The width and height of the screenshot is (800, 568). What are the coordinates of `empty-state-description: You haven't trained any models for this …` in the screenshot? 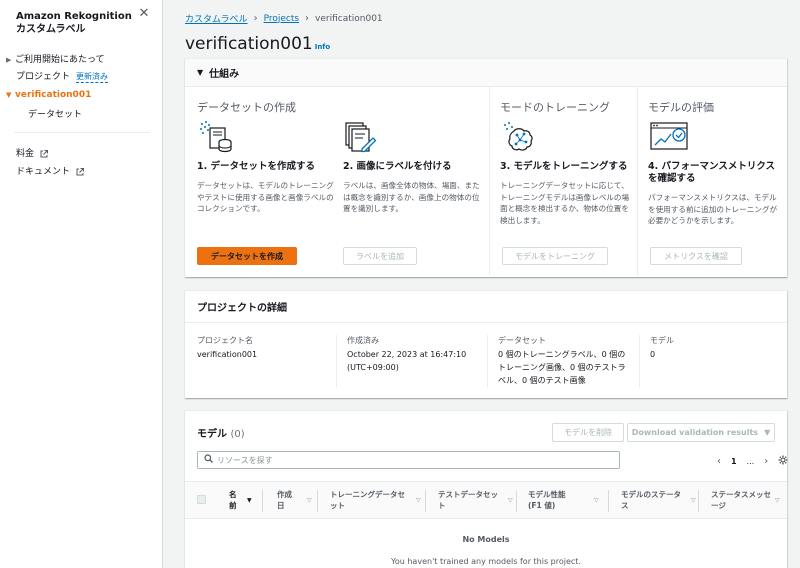 It's located at (486, 561).